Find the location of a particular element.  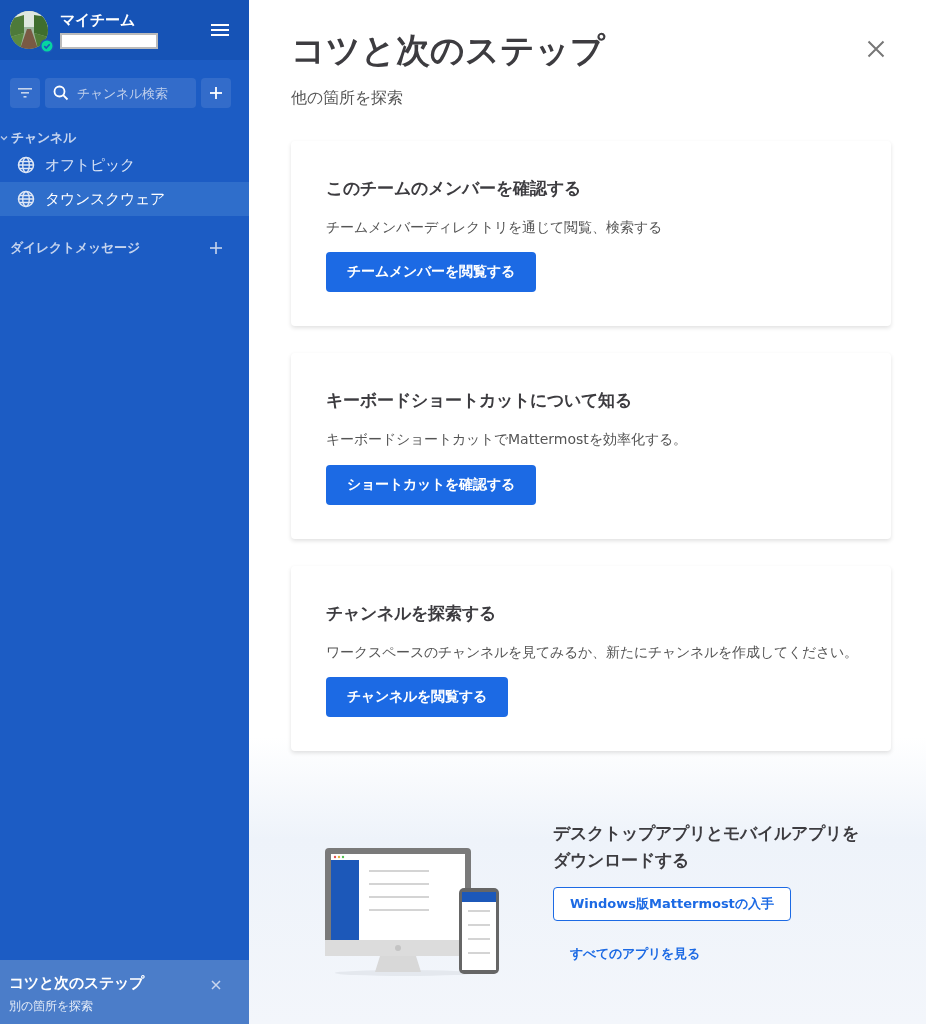

menu-icon is located at coordinates (220, 30).